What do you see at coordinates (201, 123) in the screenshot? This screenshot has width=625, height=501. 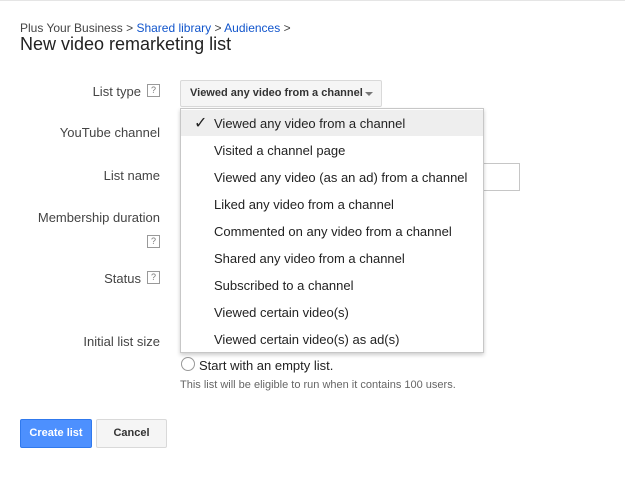 I see `checkmark-icon: ✓` at bounding box center [201, 123].